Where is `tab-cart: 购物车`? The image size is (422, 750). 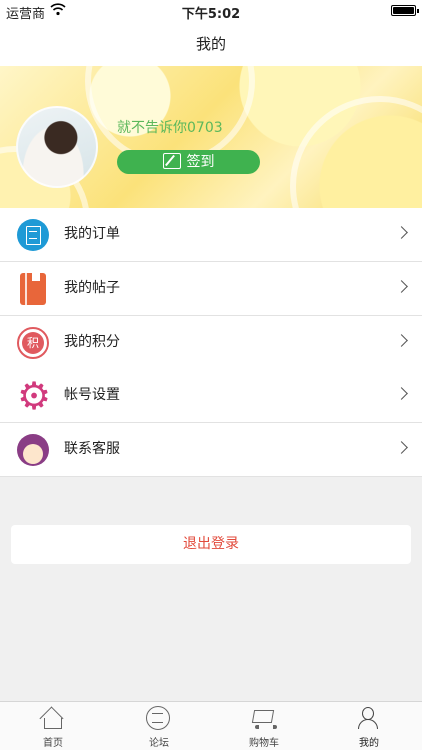
tab-cart: 购物车 is located at coordinates (264, 726).